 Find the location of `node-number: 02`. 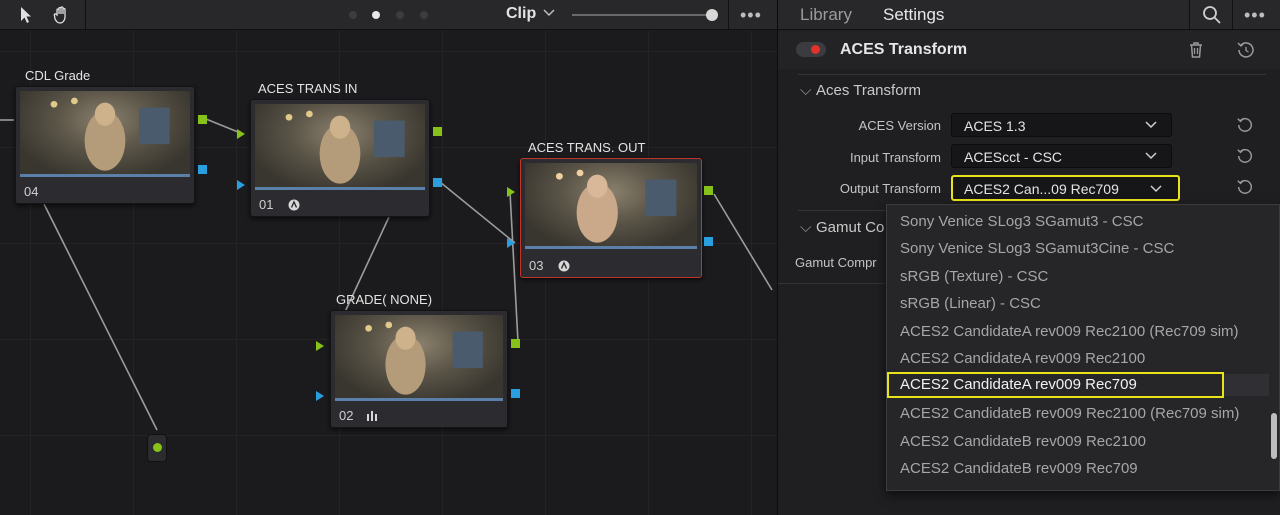

node-number: 02 is located at coordinates (346, 415).